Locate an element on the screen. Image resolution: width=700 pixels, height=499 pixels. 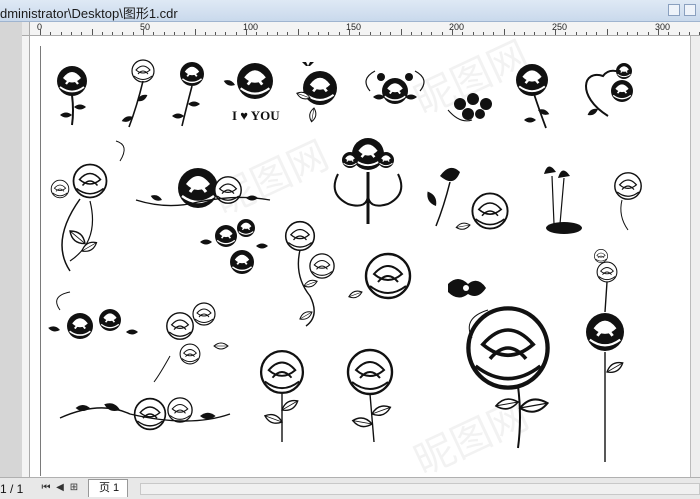
ruler-corner is located at coordinates (26, 29).